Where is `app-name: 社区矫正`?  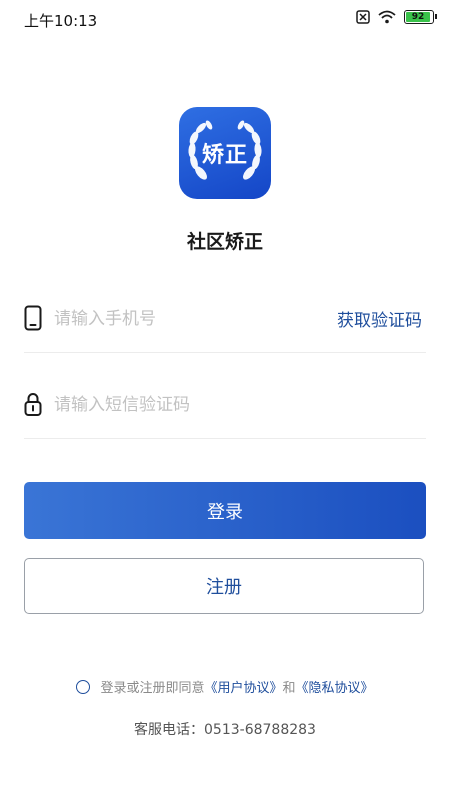
app-name: 社区矫正 is located at coordinates (224, 242).